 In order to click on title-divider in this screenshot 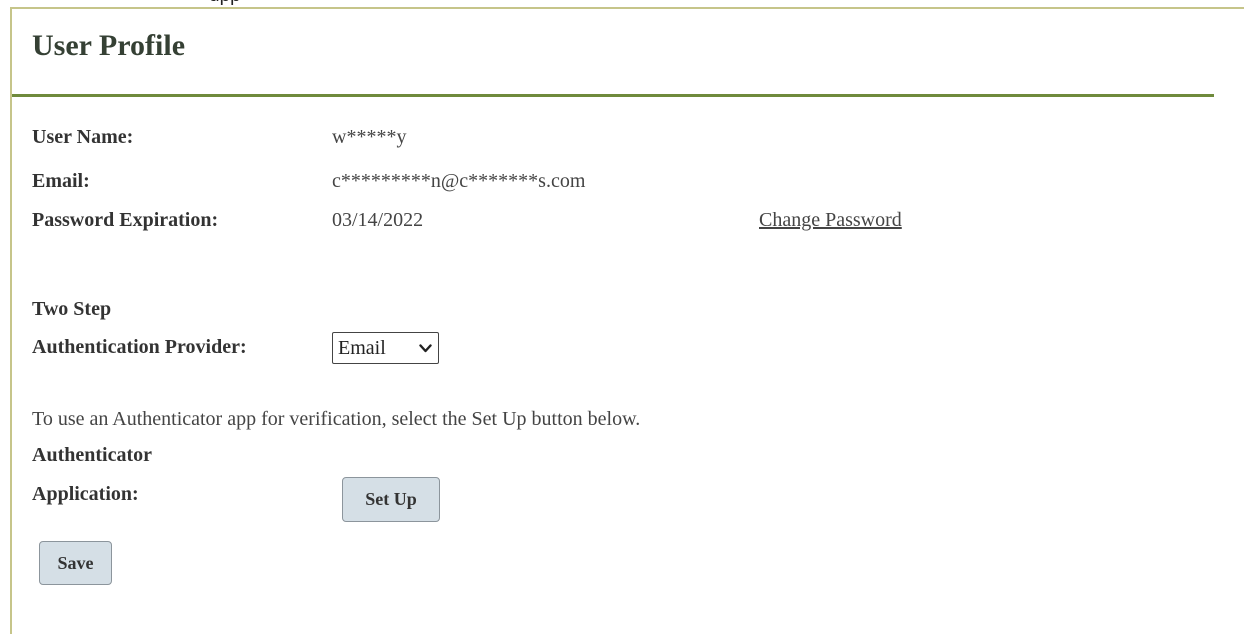, I will do `click(613, 95)`.